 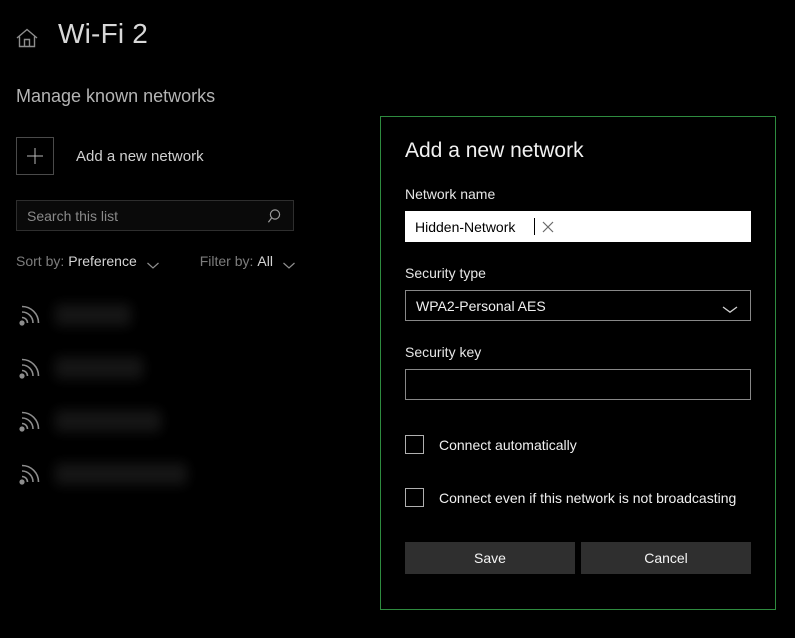 What do you see at coordinates (490, 558) in the screenshot?
I see `save-button: Save` at bounding box center [490, 558].